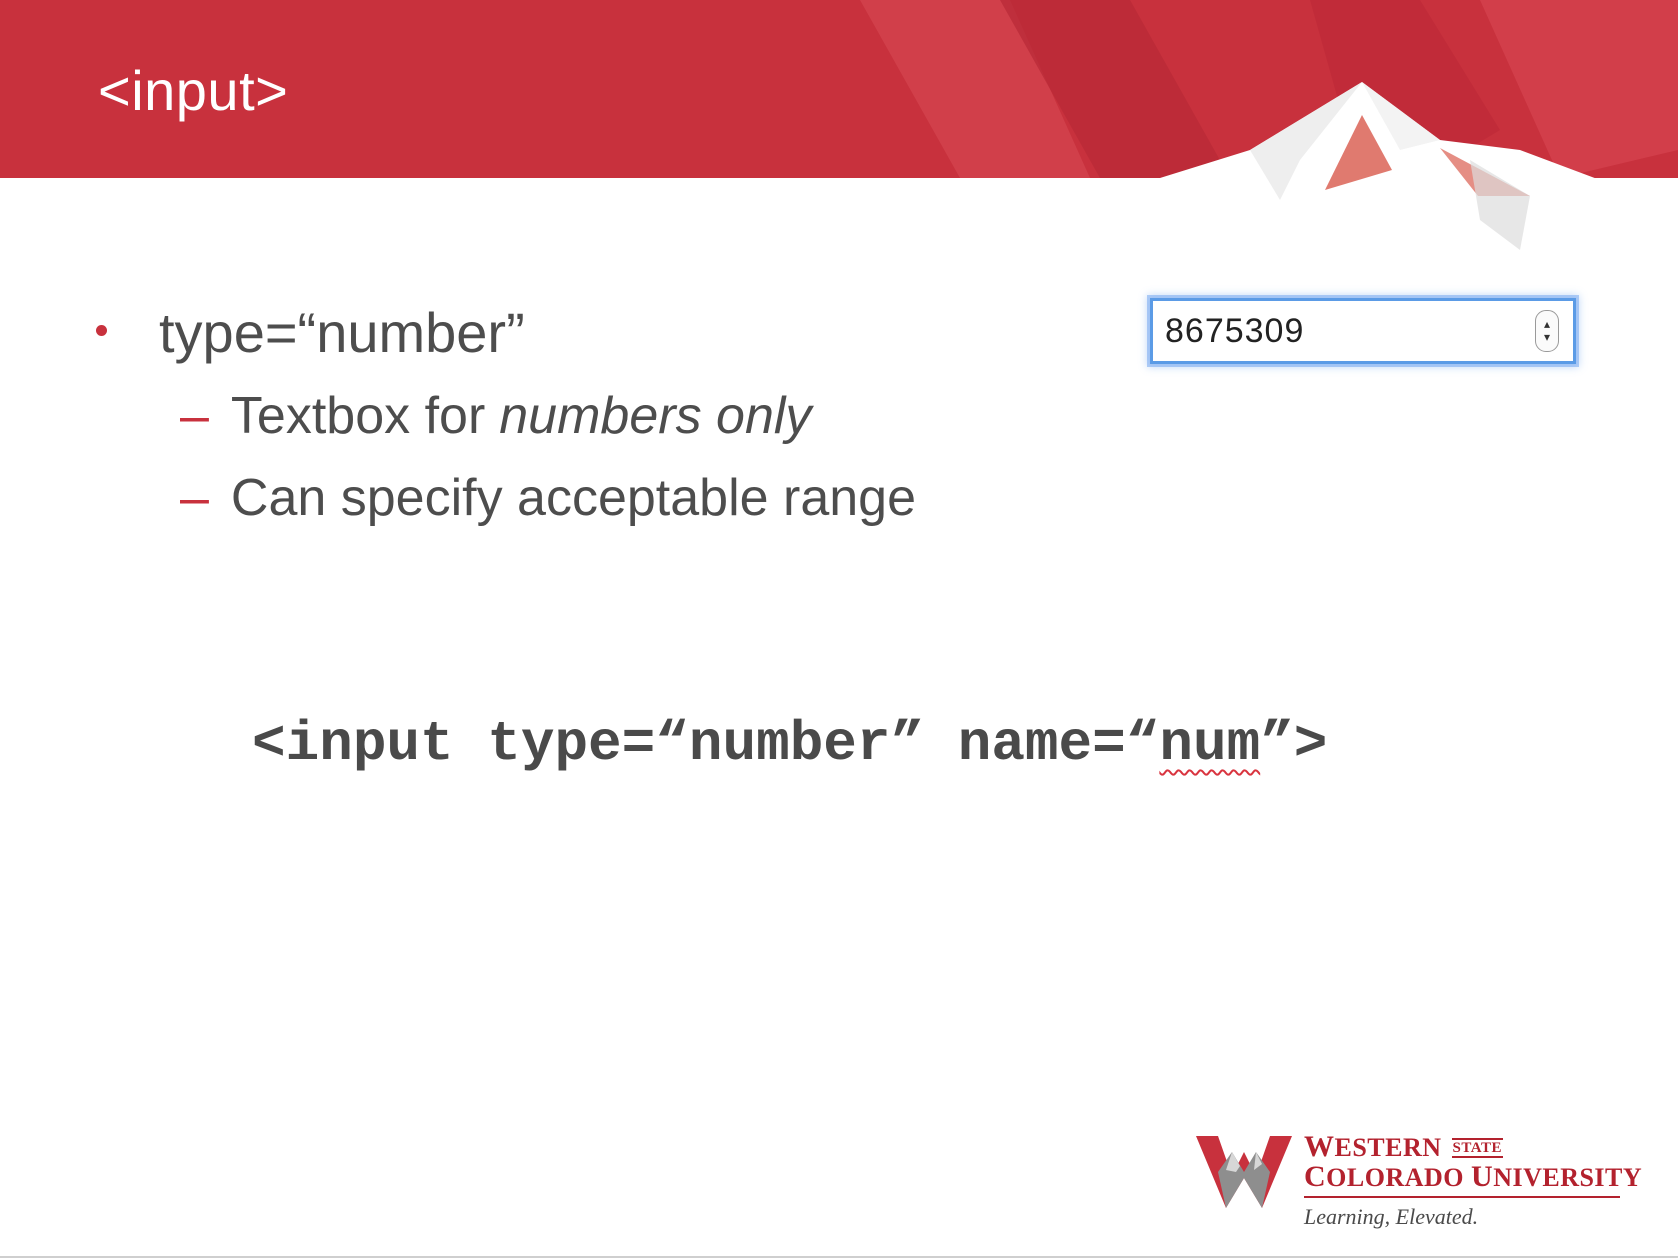 Image resolution: width=1678 pixels, height=1260 pixels. What do you see at coordinates (1462, 1197) in the screenshot?
I see `logo-divider` at bounding box center [1462, 1197].